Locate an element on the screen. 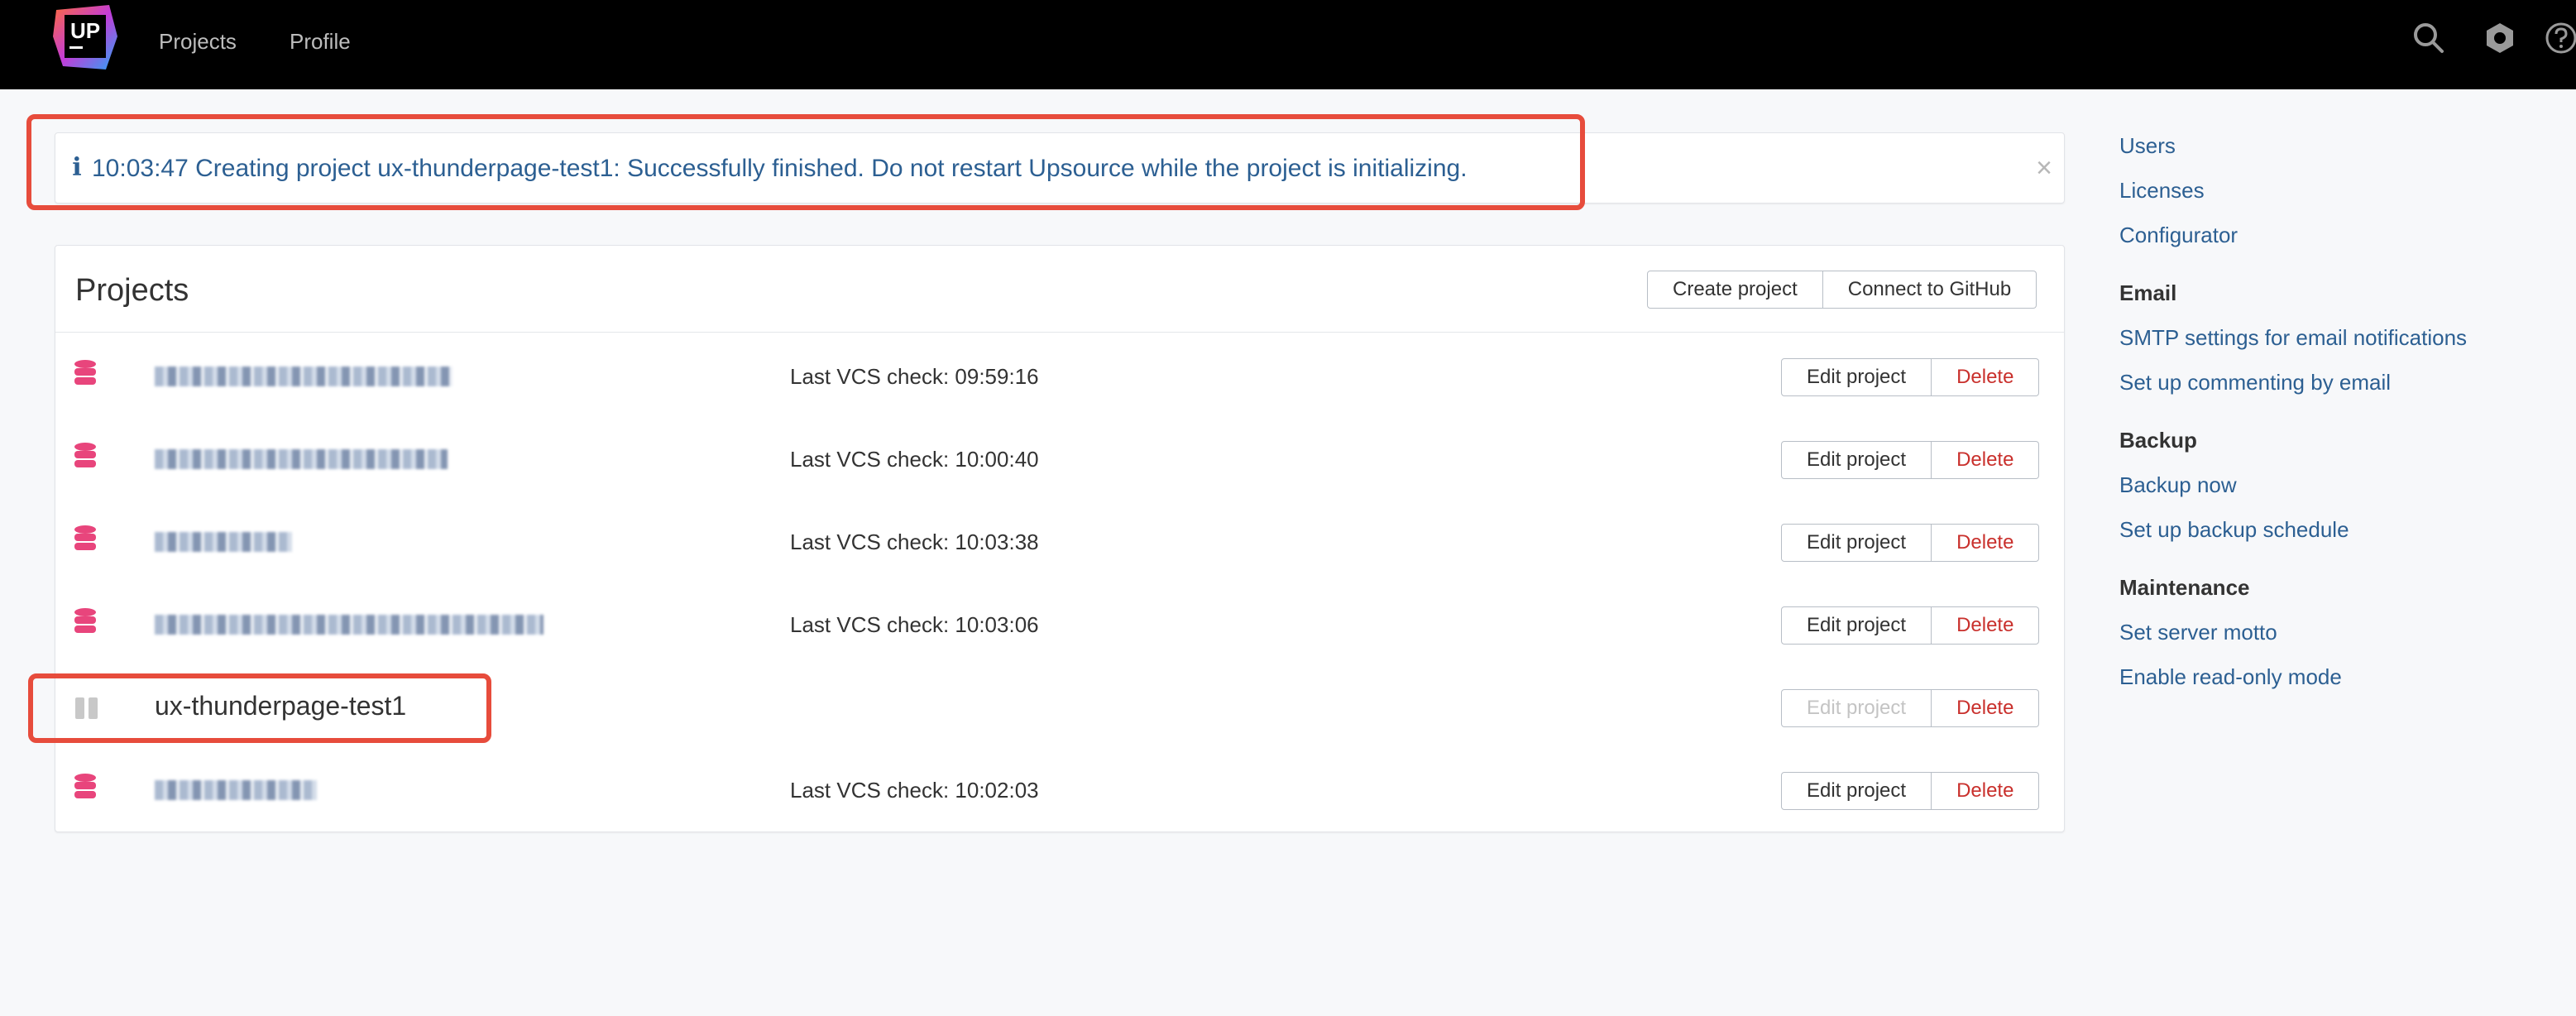  sidebar-heading-maintenance: Maintenance is located at coordinates (2184, 587).